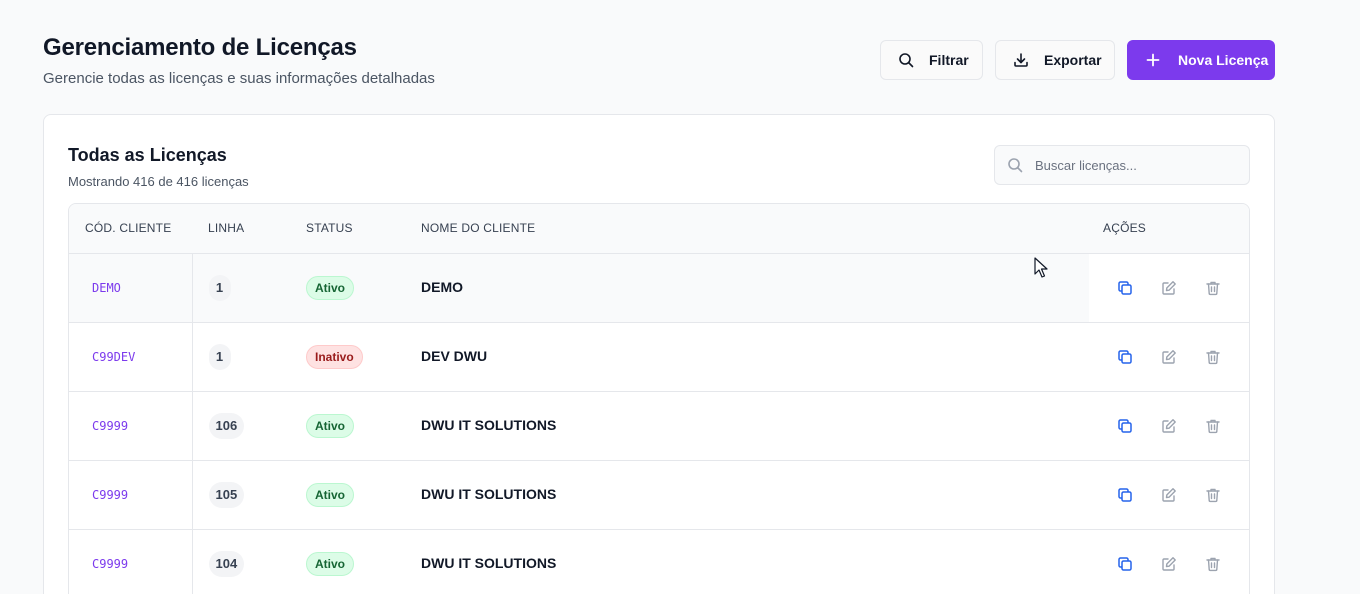 The image size is (1360, 594). What do you see at coordinates (442, 286) in the screenshot?
I see `client-name: DEMO` at bounding box center [442, 286].